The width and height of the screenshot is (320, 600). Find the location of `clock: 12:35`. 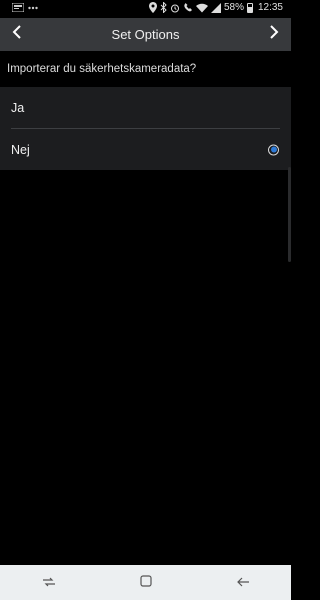

clock: 12:35 is located at coordinates (270, 7).